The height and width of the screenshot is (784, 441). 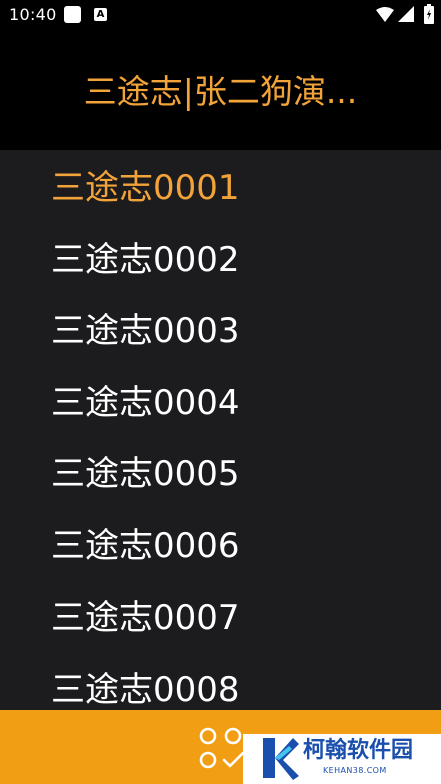 I want to click on watermark-url: KEHAN38.COM, so click(x=355, y=770).